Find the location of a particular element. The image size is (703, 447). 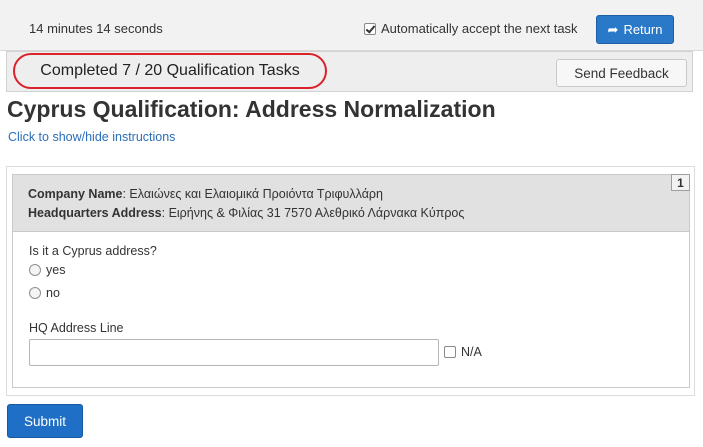

item-number-badge: 1 is located at coordinates (680, 182).